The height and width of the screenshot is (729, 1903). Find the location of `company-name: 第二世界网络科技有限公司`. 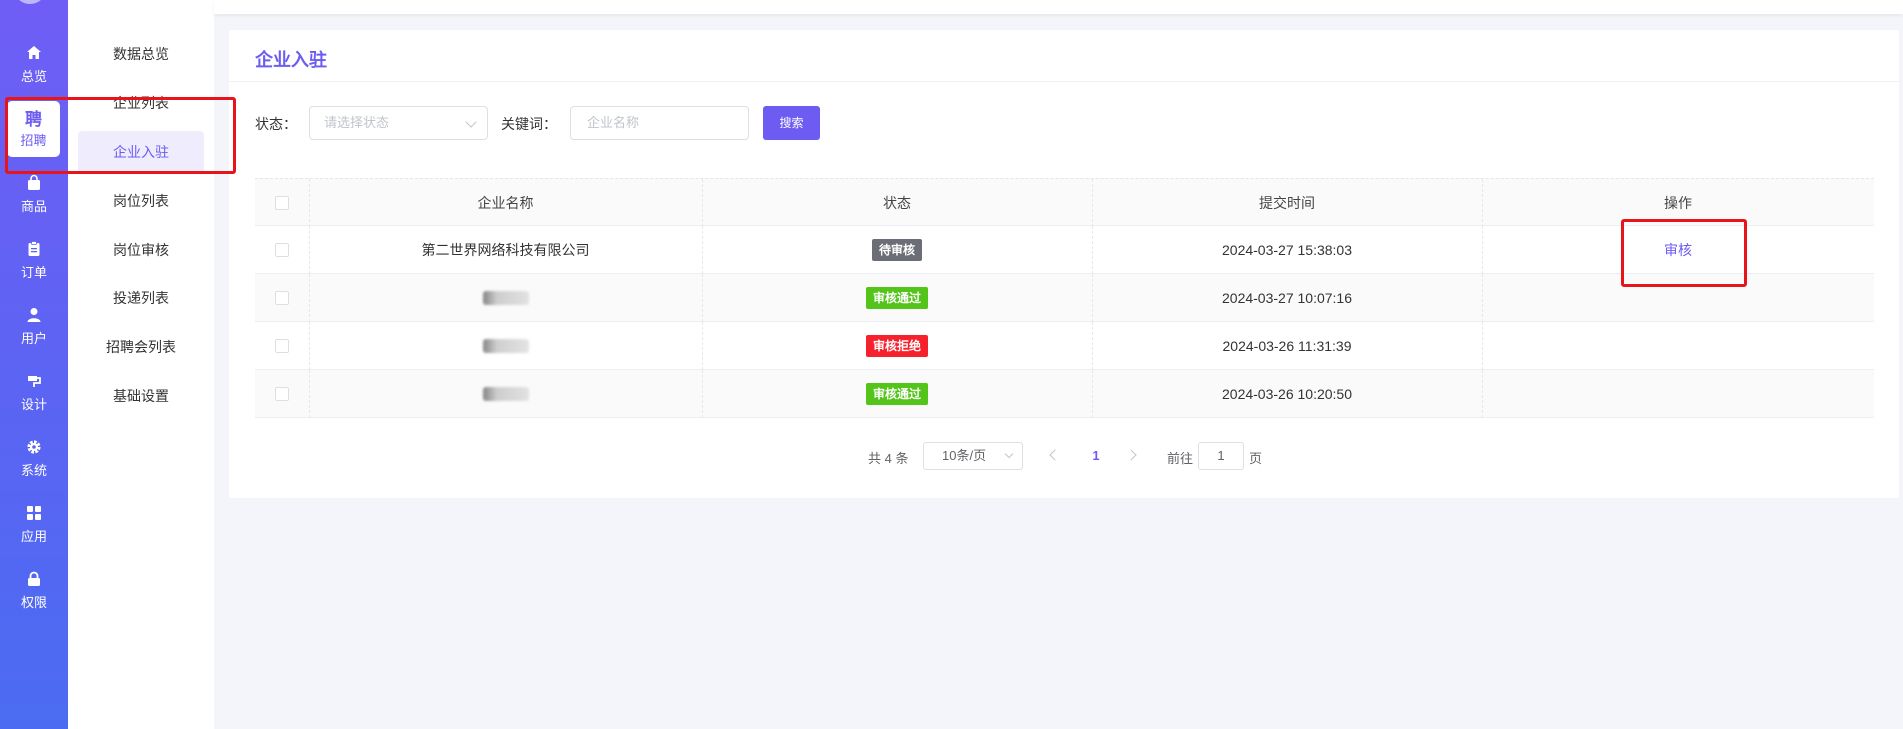

company-name: 第二世界网络科技有限公司 is located at coordinates (505, 250).